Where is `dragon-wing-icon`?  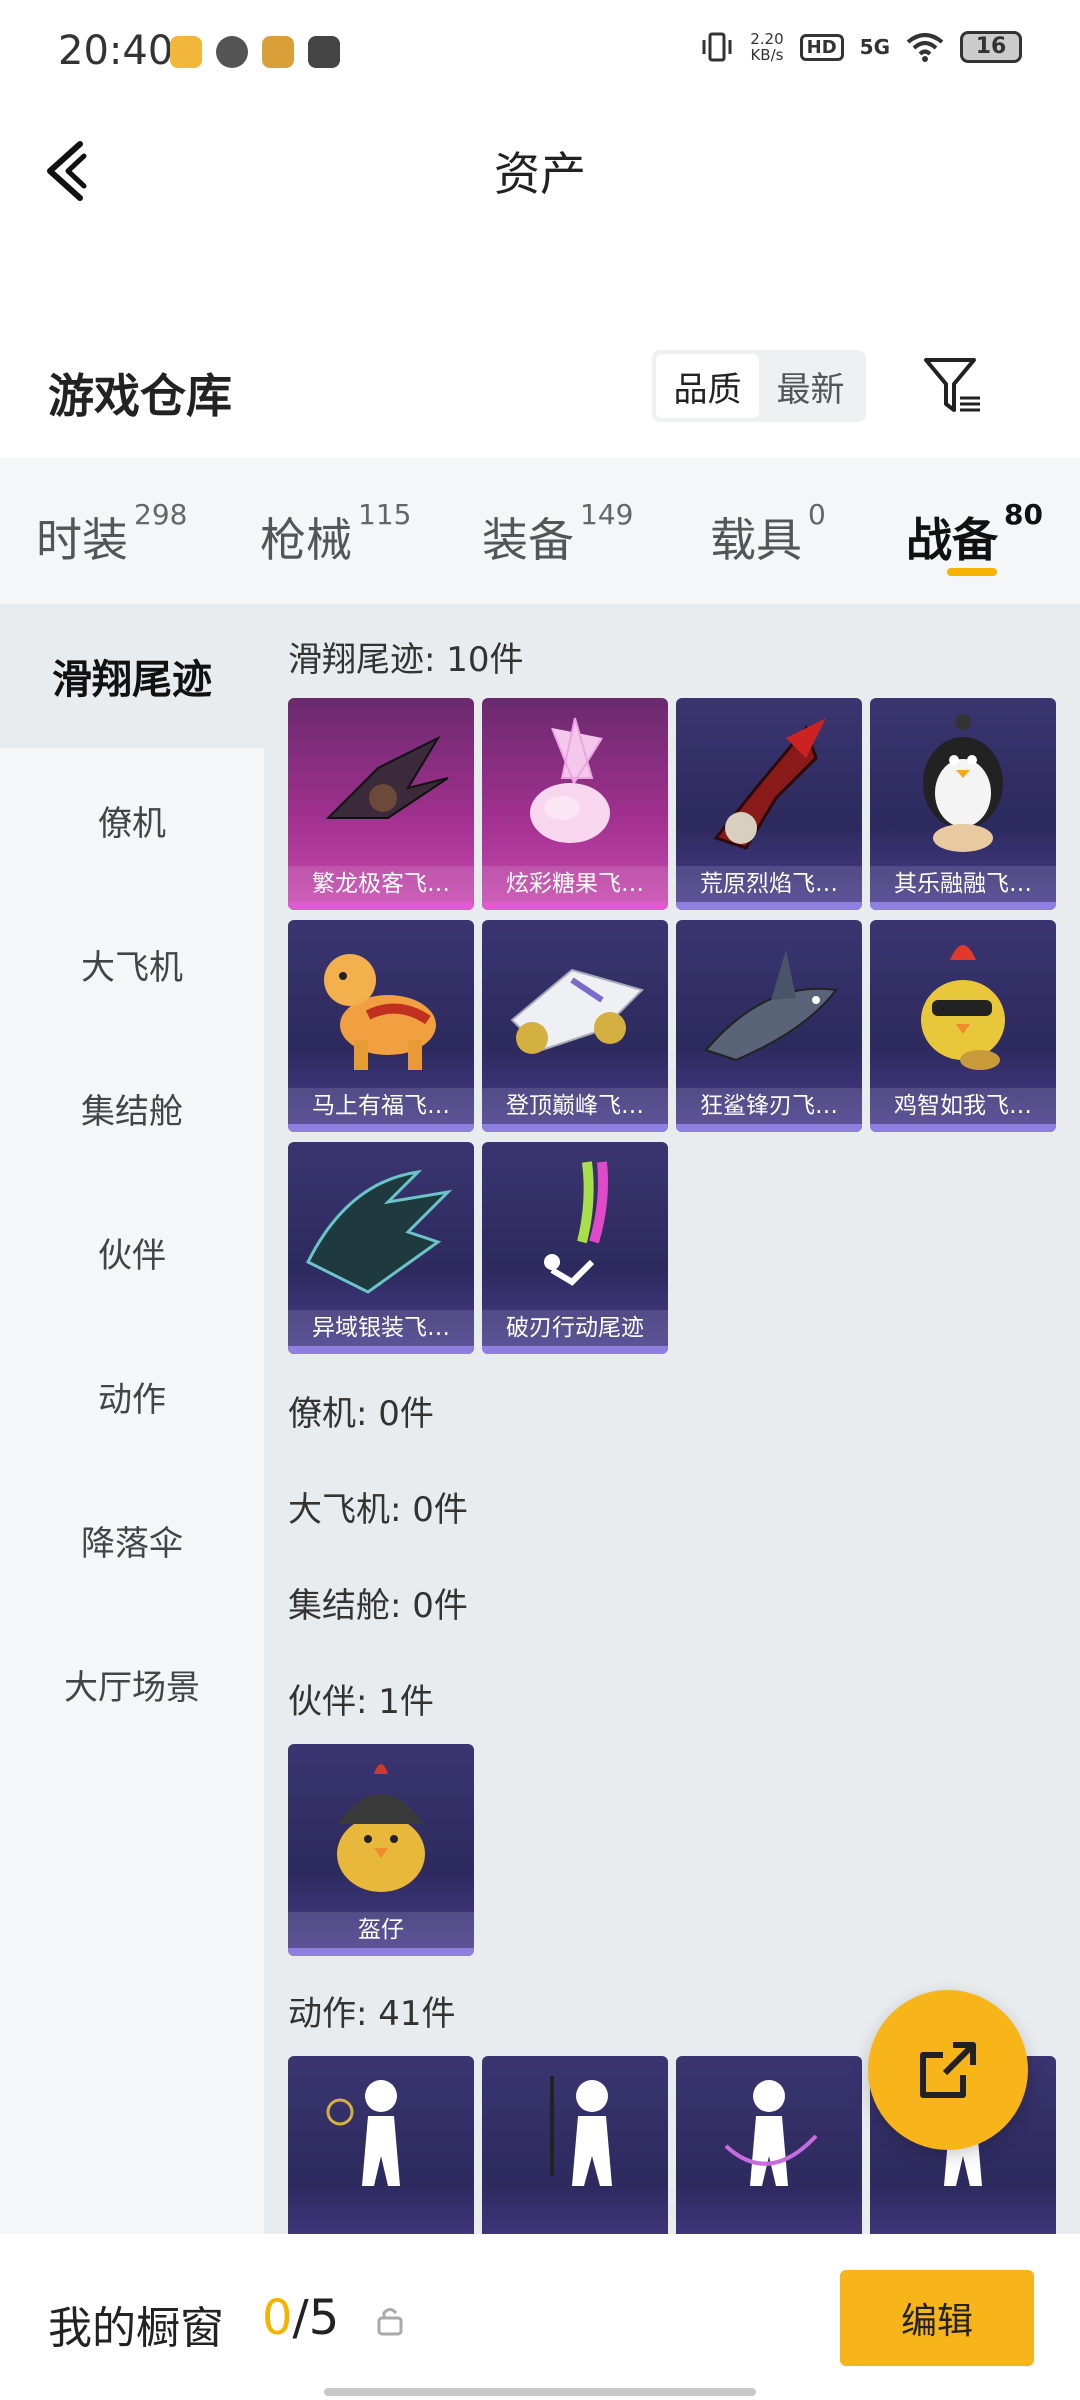 dragon-wing-icon is located at coordinates (387, 777).